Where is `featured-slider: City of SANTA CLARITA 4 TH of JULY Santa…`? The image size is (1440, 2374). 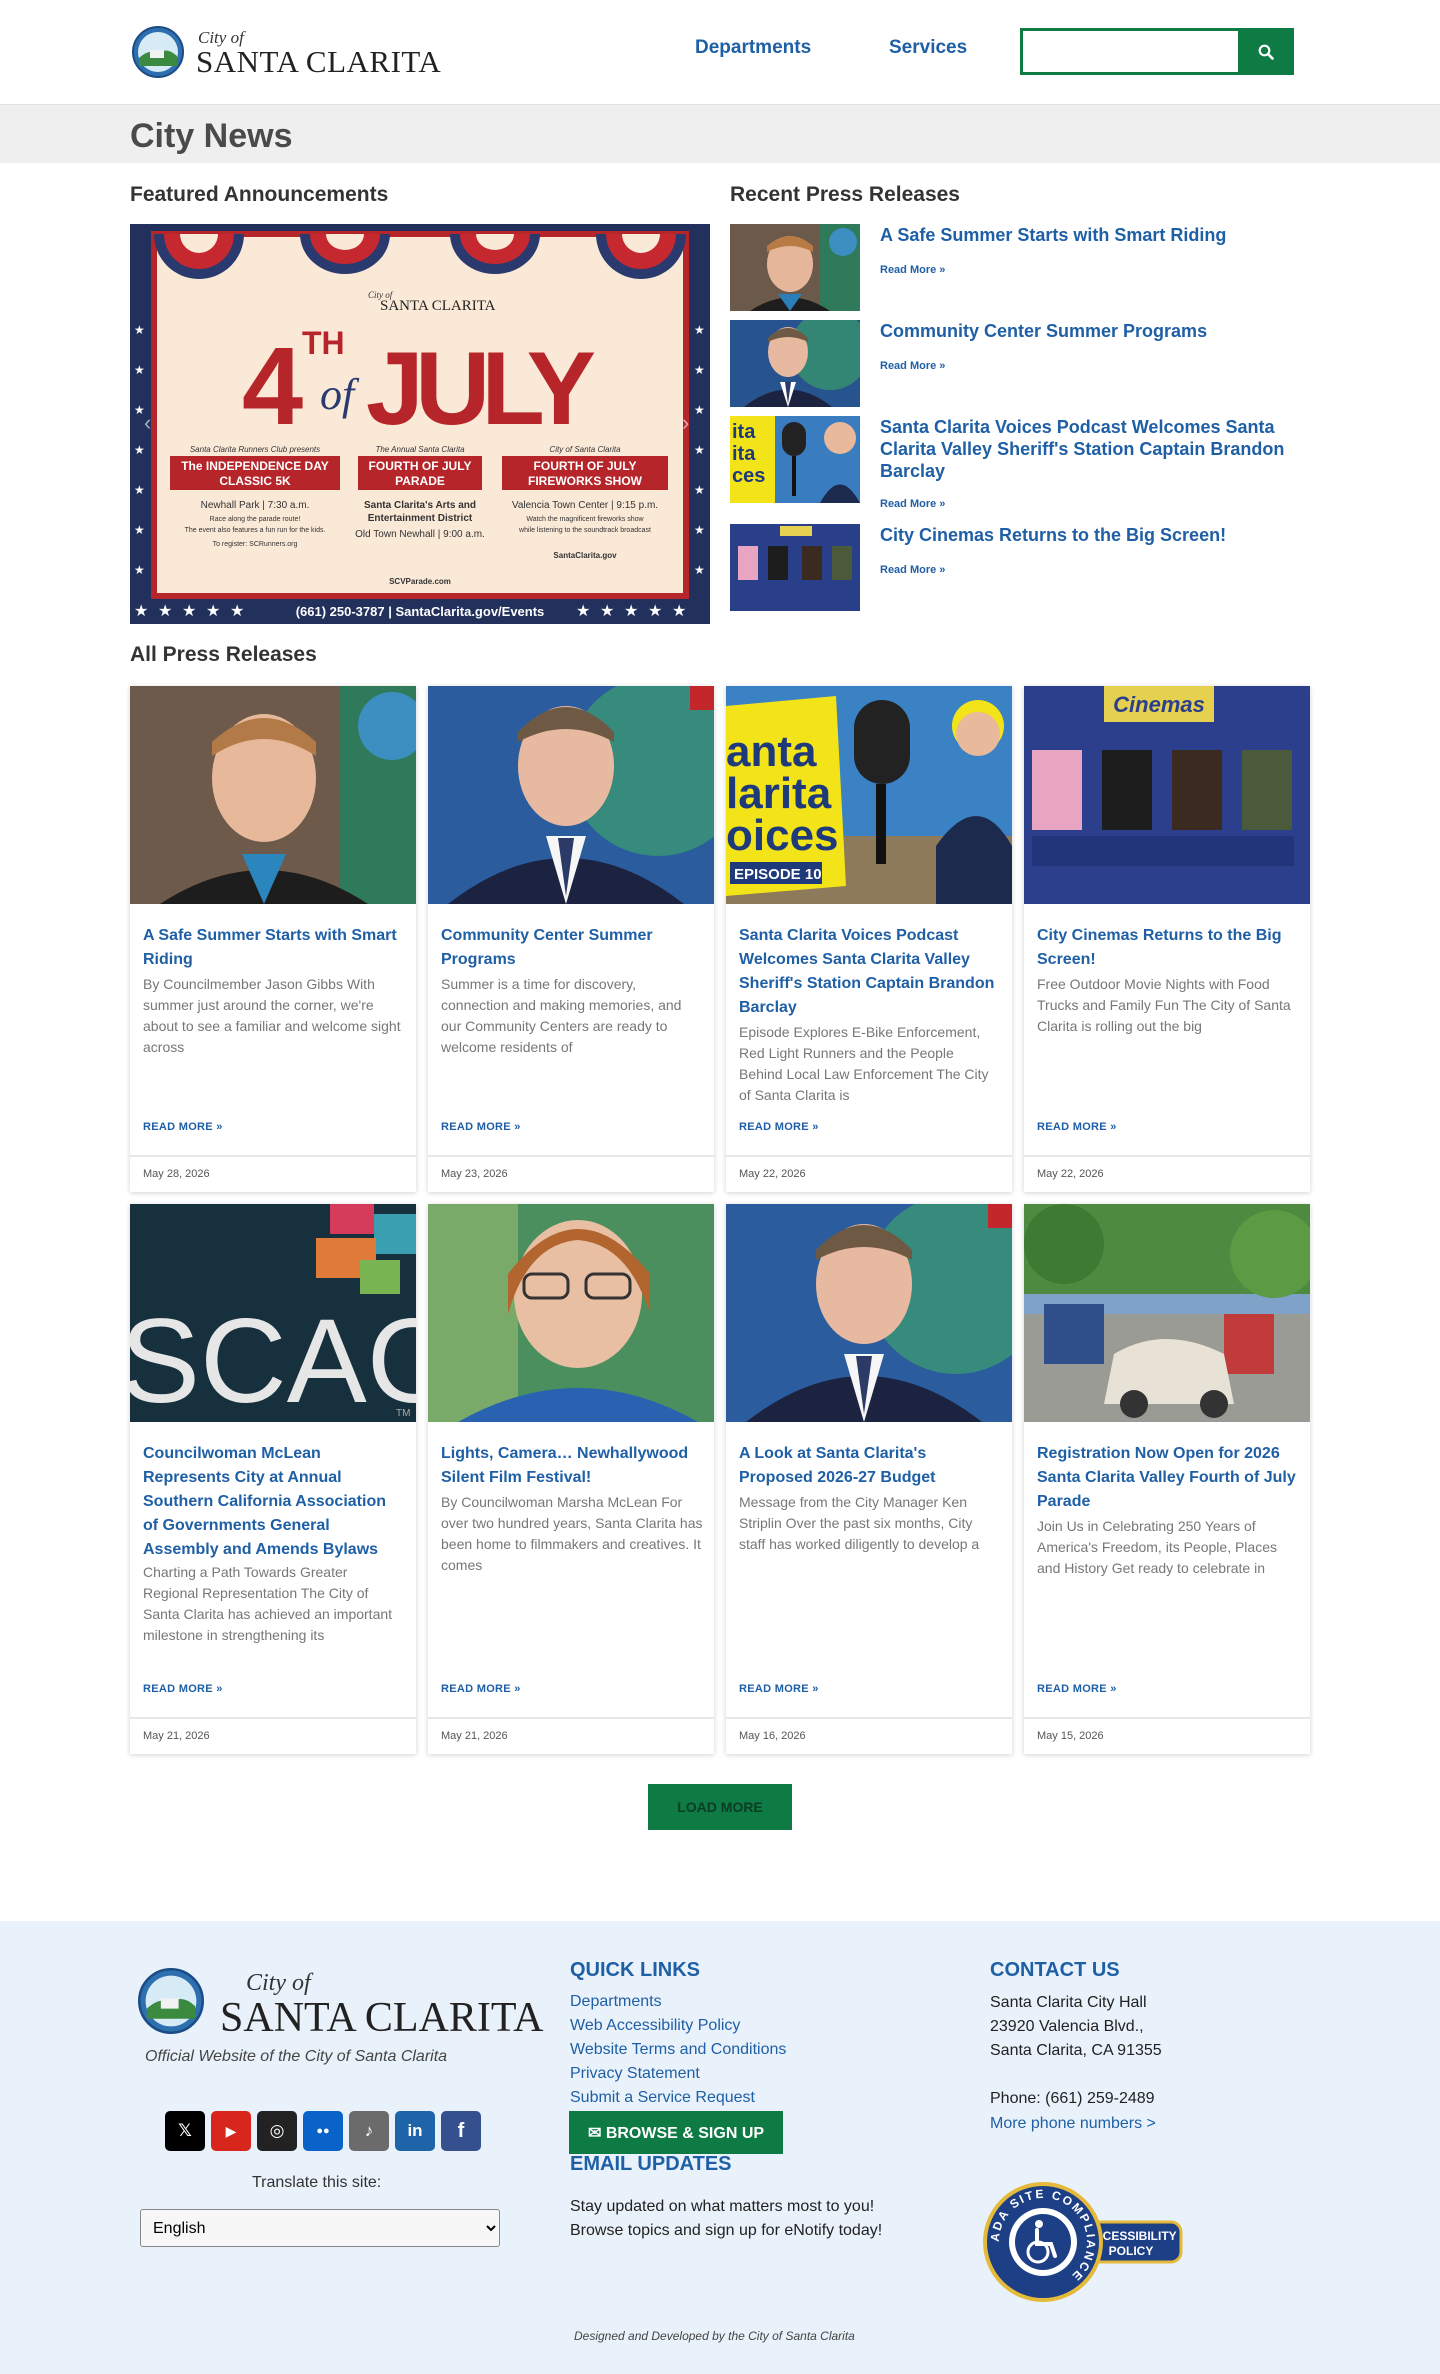 featured-slider: City of SANTA CLARITA 4 TH of JULY Santa… is located at coordinates (420, 424).